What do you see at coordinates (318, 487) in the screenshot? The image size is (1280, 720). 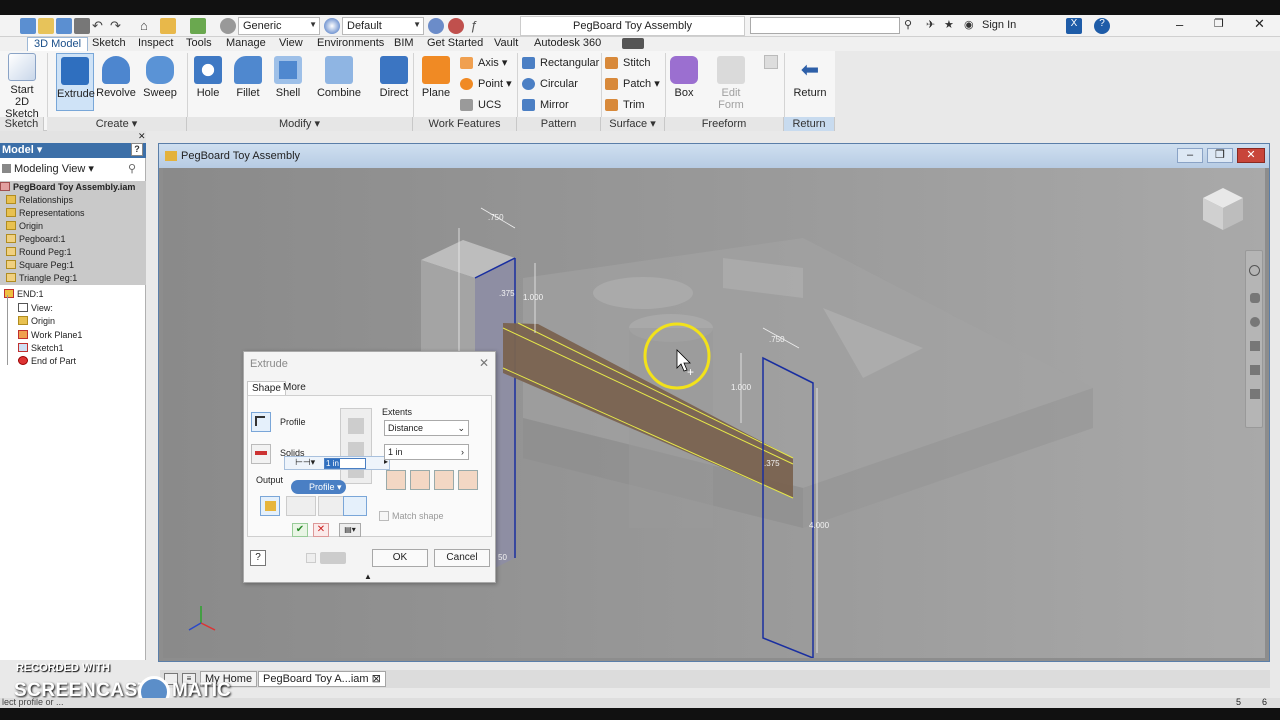 I see `profile-chip: Profile ▾` at bounding box center [318, 487].